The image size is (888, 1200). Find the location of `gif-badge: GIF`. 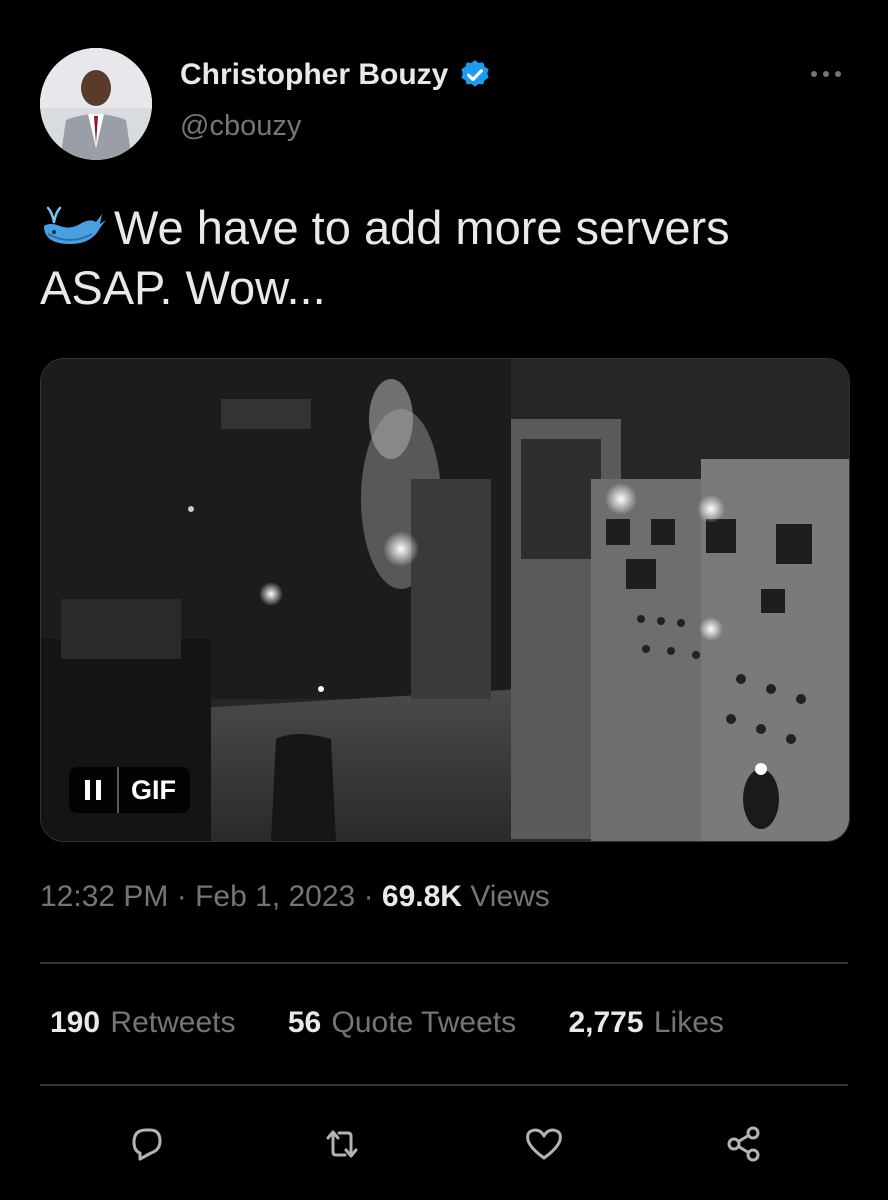

gif-badge: GIF is located at coordinates (129, 790).